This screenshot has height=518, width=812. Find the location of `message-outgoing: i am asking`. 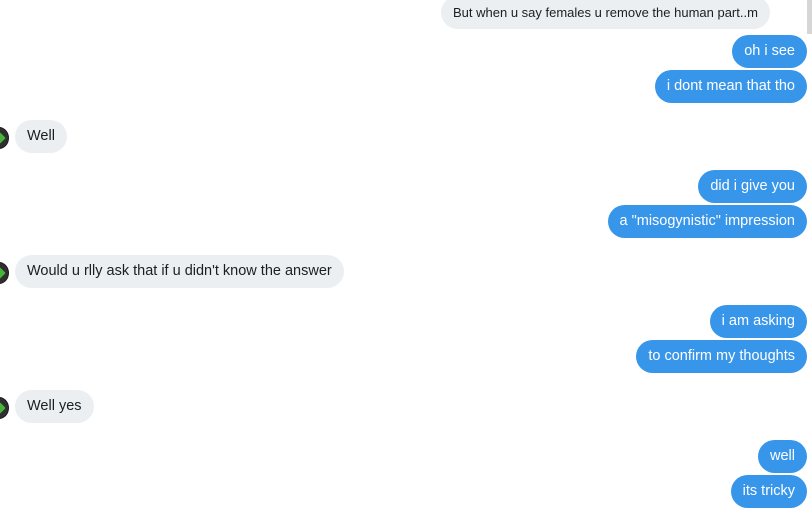

message-outgoing: i am asking is located at coordinates (758, 321).